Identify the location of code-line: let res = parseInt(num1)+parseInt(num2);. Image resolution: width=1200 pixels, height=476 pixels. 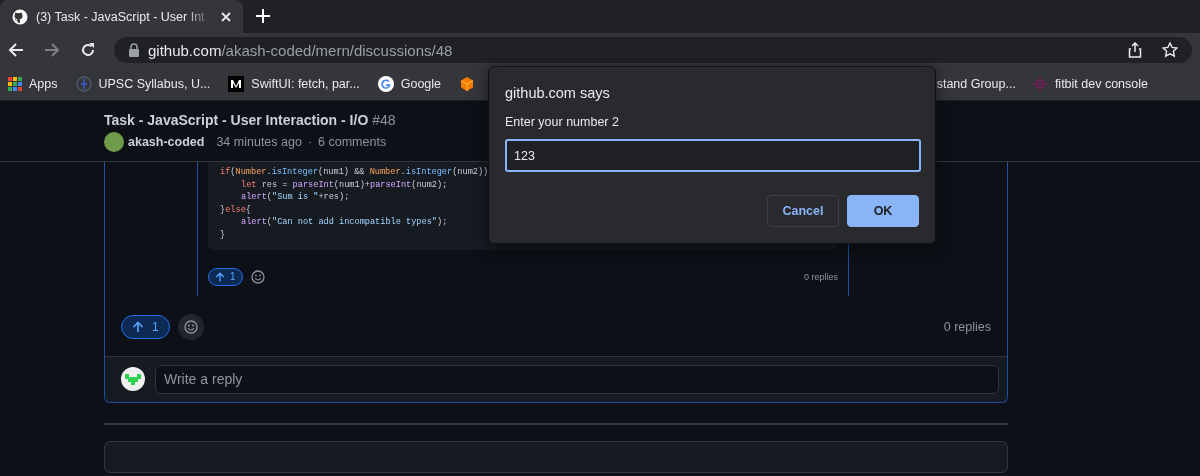
(344, 185).